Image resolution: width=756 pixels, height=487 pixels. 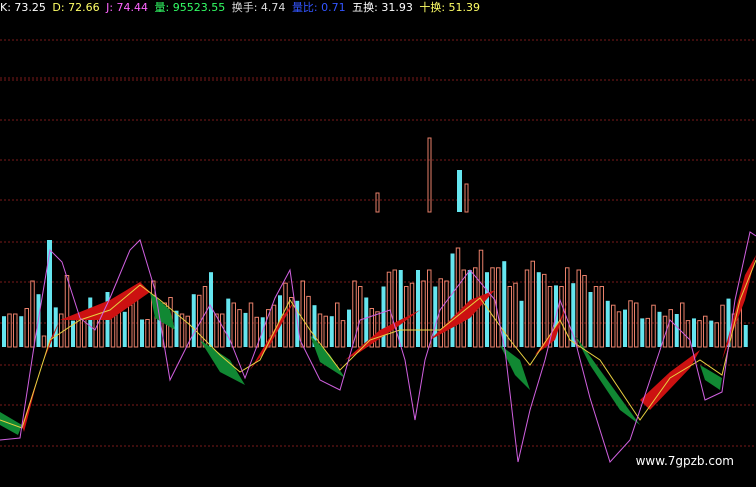 I want to click on turnover-value: 换手: 4.74, so click(x=258, y=7).